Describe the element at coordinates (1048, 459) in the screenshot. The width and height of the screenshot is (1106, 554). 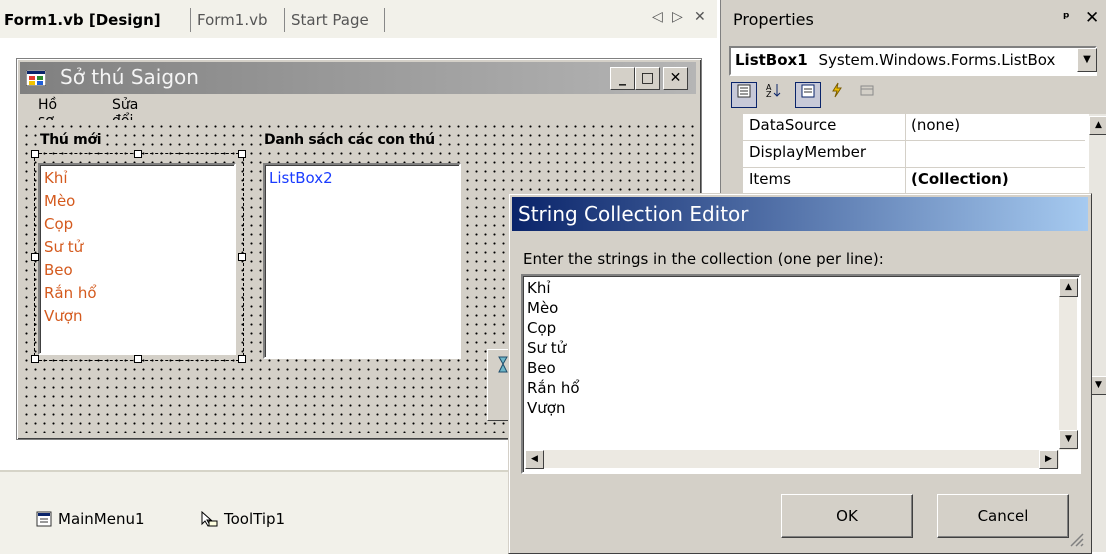
I see `scroll-right-icon: ▶` at that location.